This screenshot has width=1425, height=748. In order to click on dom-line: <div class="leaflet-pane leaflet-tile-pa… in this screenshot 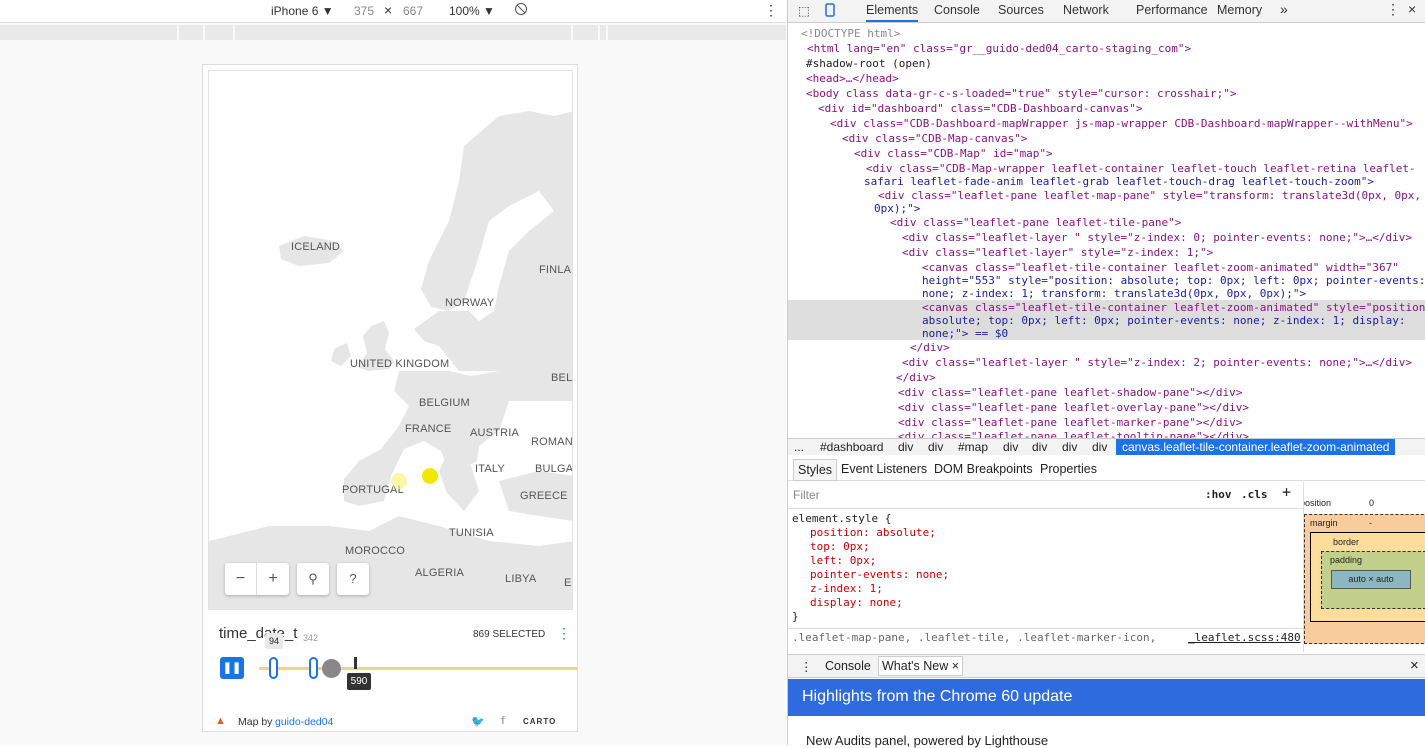, I will do `click(1035, 222)`.